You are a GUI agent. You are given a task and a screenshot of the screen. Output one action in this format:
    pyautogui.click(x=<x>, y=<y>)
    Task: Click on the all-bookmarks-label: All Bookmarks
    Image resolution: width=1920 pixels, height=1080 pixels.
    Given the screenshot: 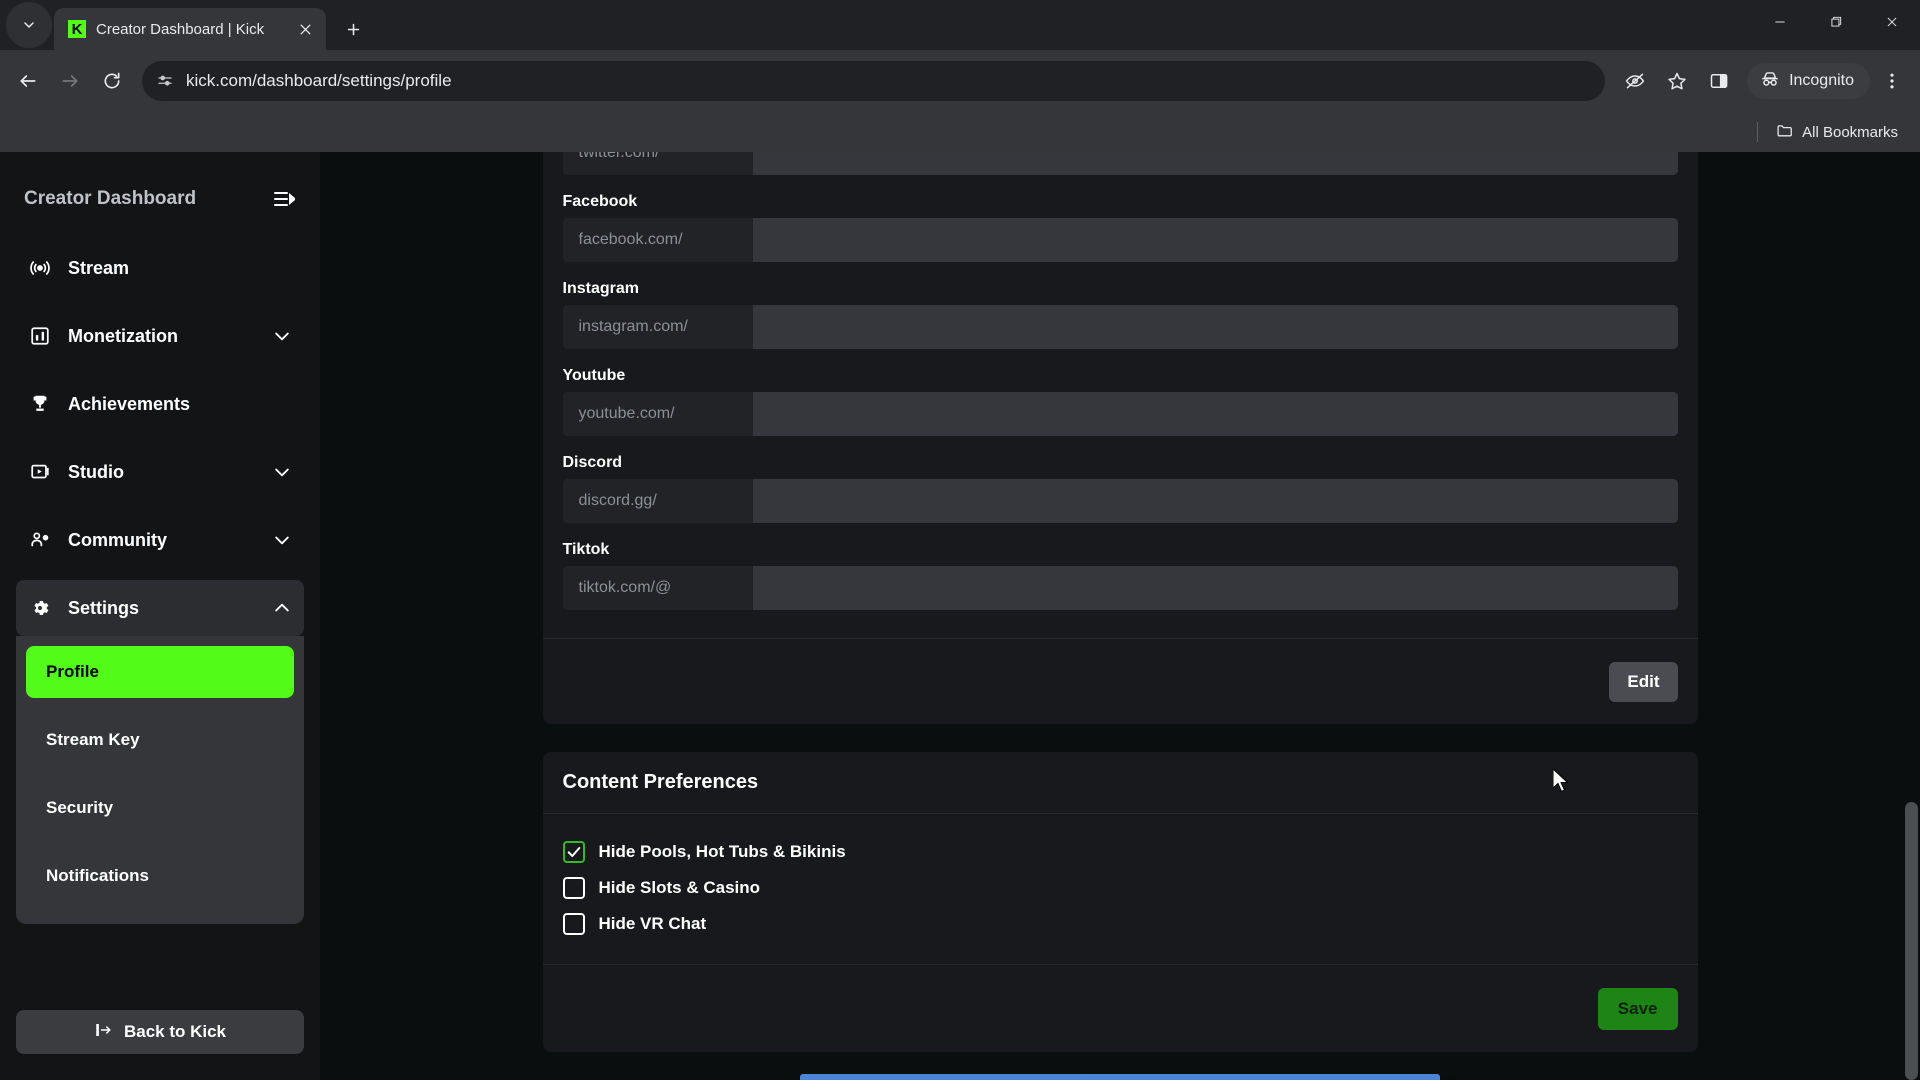 What is the action you would take?
    pyautogui.click(x=1850, y=132)
    